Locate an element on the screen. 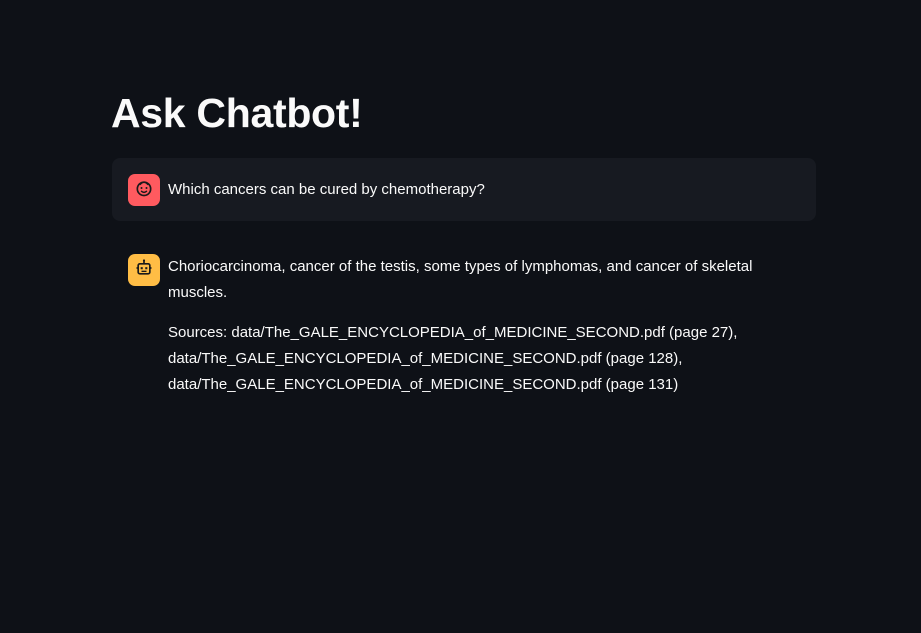  face-icon is located at coordinates (144, 190).